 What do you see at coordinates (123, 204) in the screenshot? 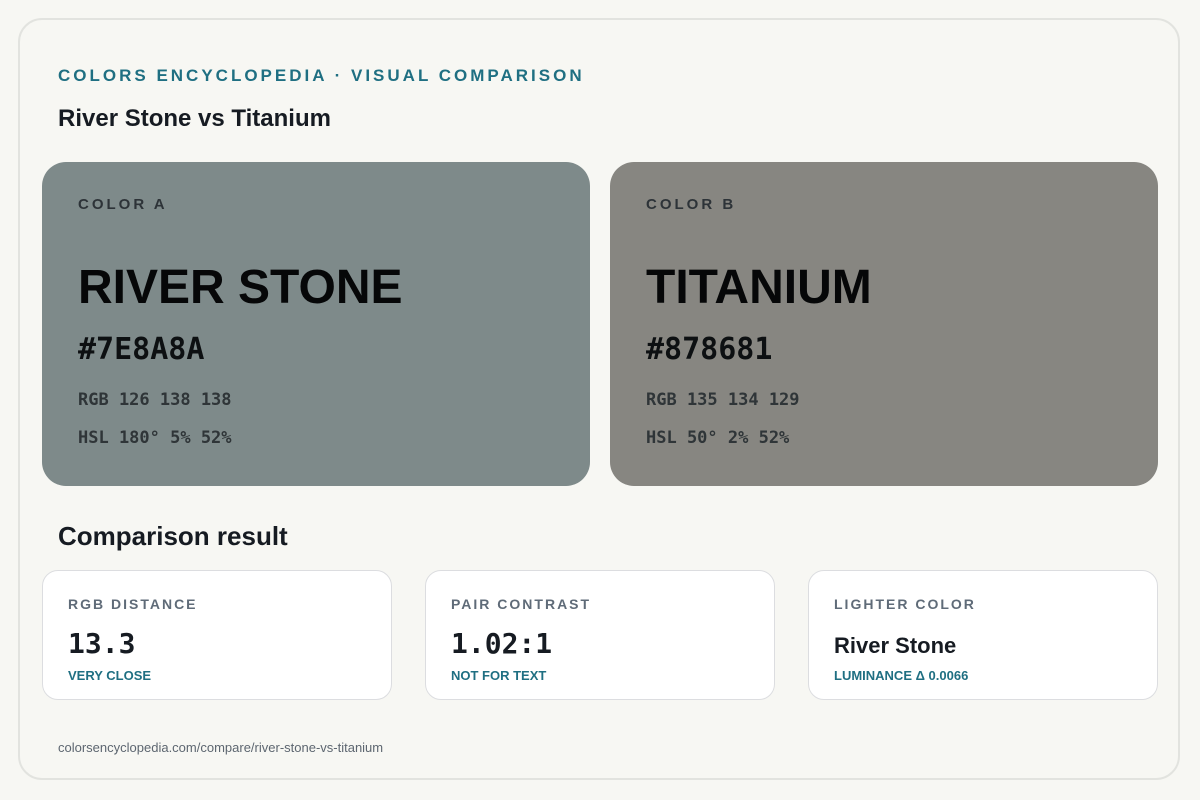
I see `color-a-eyebrow: COLOR A` at bounding box center [123, 204].